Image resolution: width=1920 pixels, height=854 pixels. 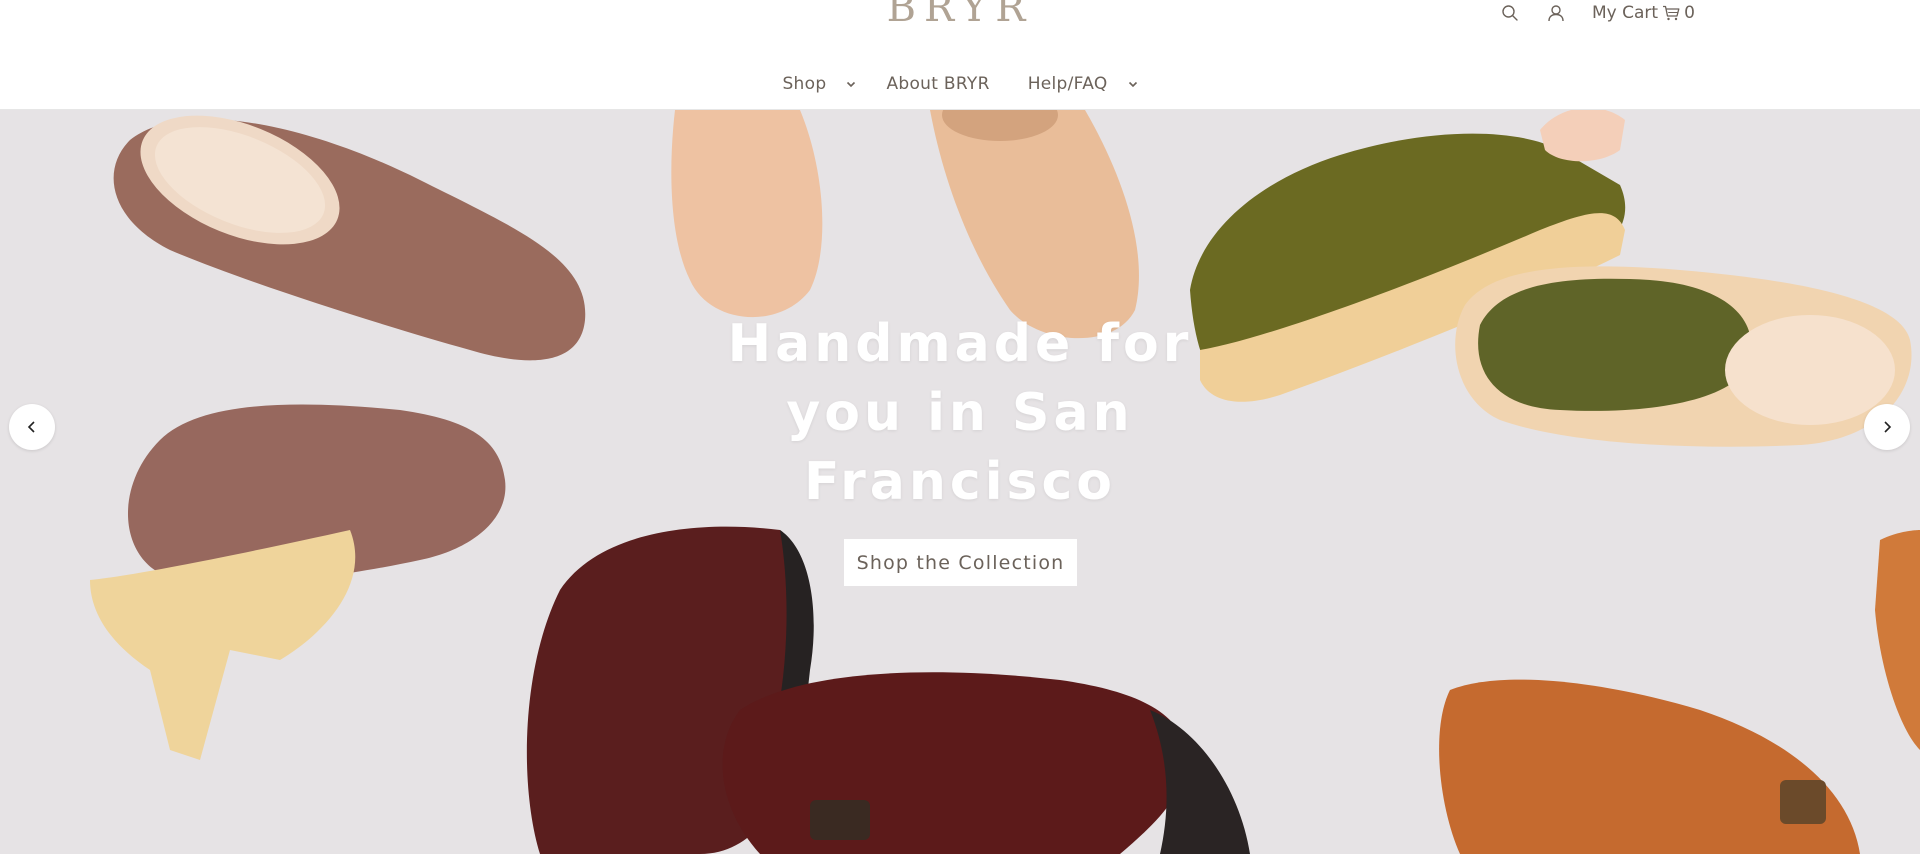 I want to click on nav-item-label: Shop, so click(x=804, y=84).